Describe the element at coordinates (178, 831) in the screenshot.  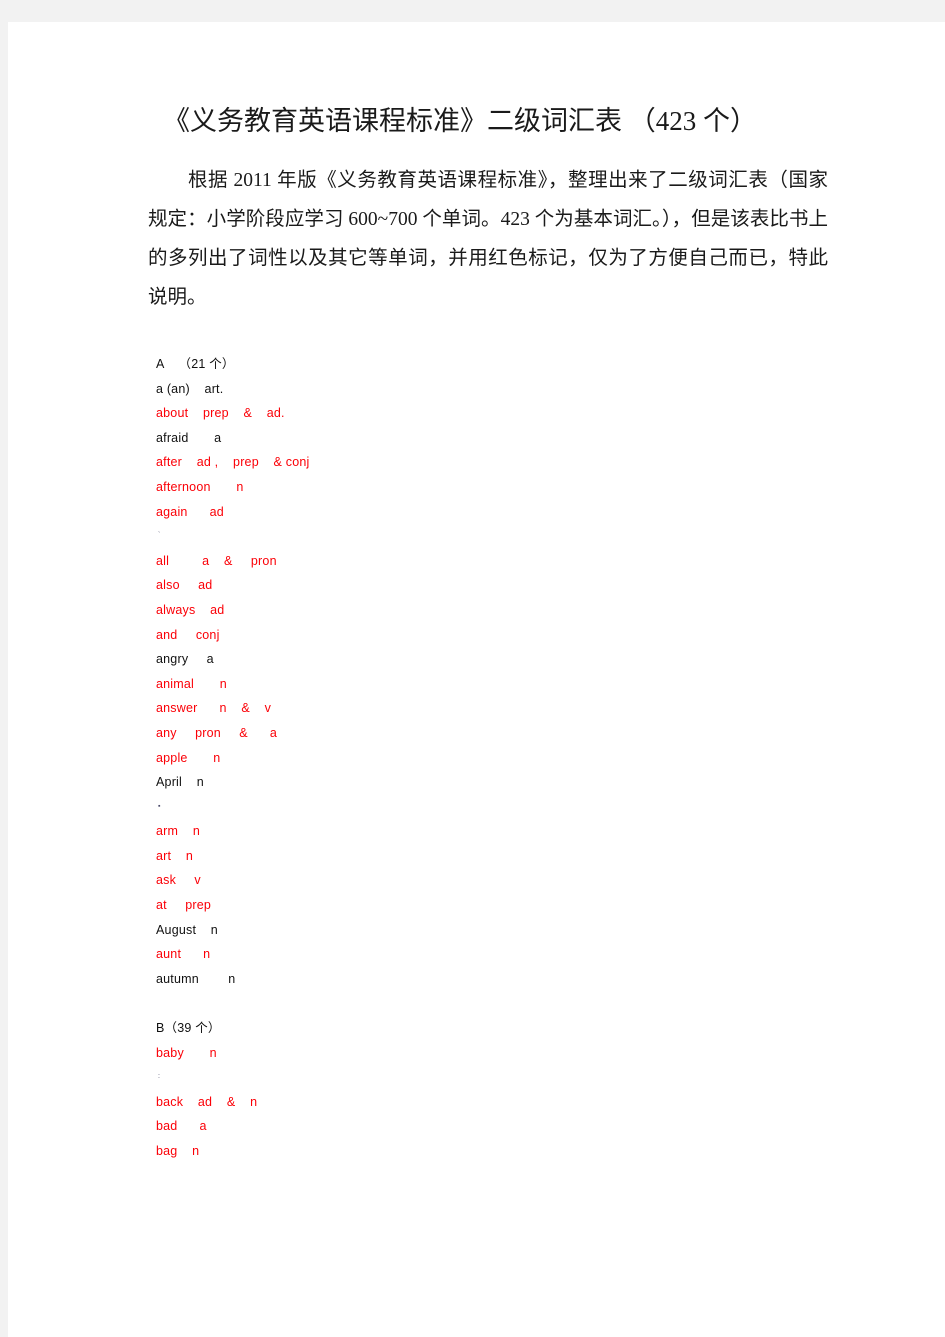
I see `word-entry: arm n` at that location.